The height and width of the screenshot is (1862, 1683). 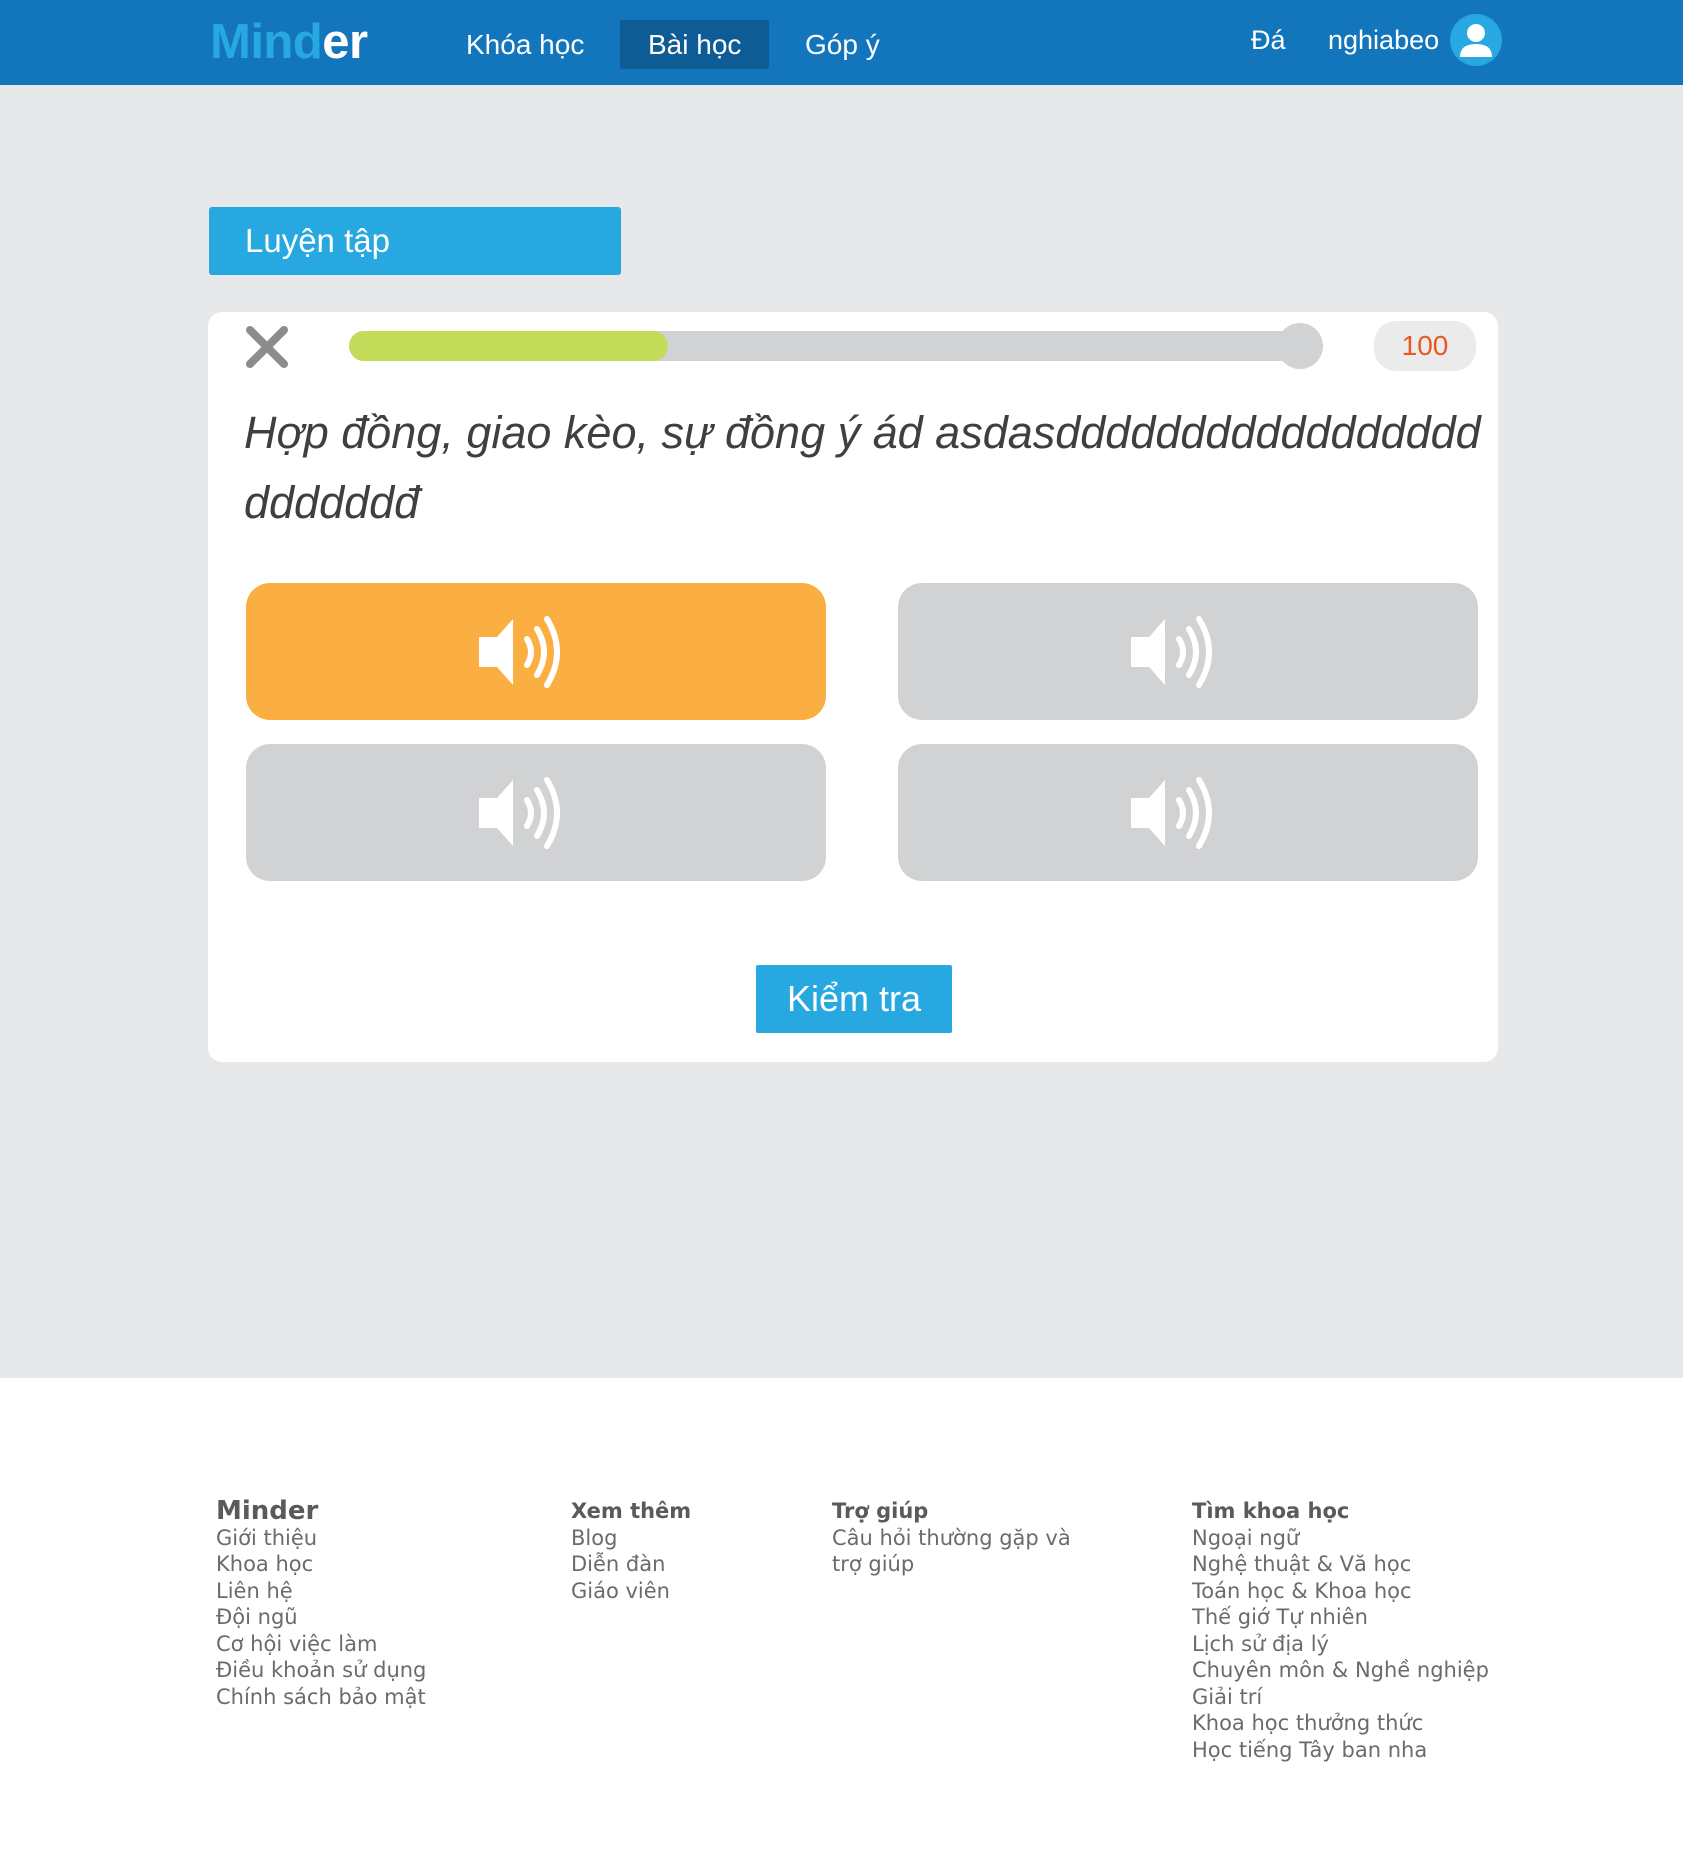 I want to click on avatar-icon, so click(x=1476, y=40).